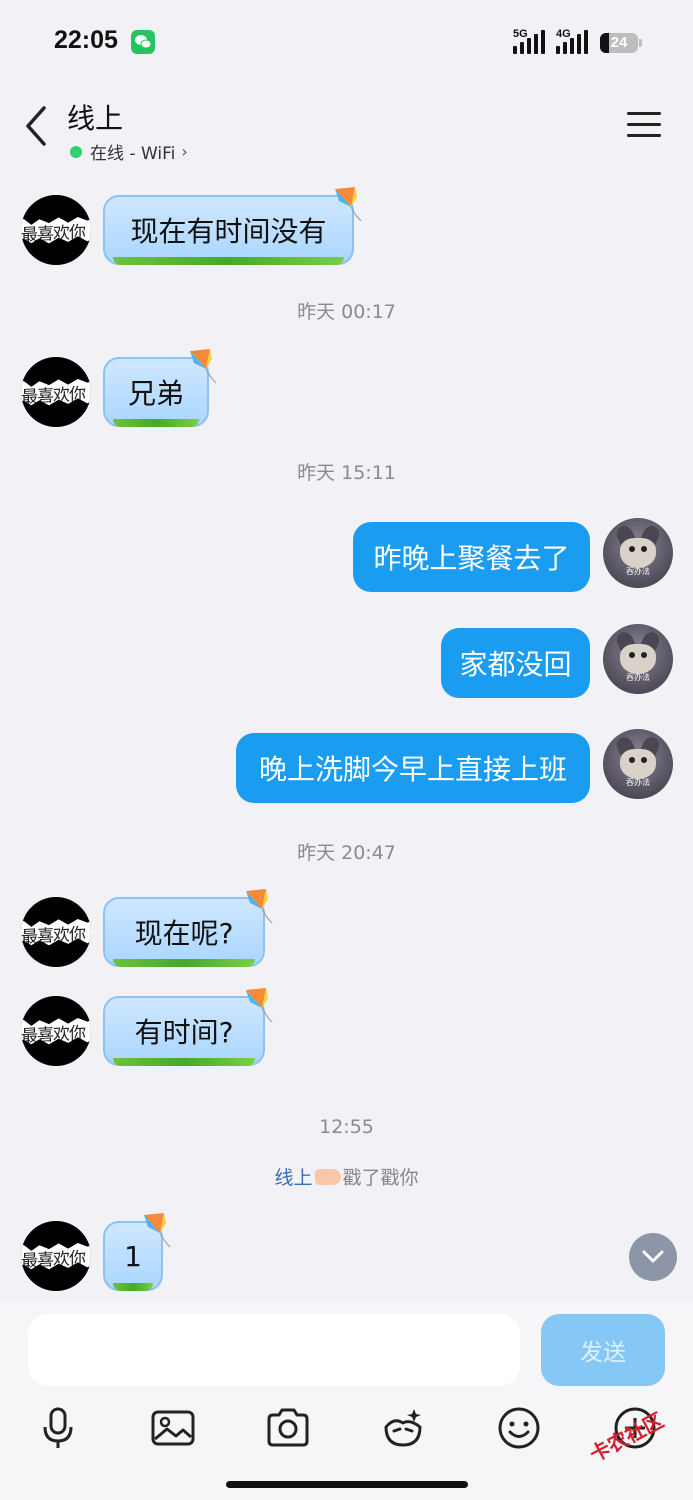 The height and width of the screenshot is (1500, 693). What do you see at coordinates (640, 43) in the screenshot?
I see `battery-tip` at bounding box center [640, 43].